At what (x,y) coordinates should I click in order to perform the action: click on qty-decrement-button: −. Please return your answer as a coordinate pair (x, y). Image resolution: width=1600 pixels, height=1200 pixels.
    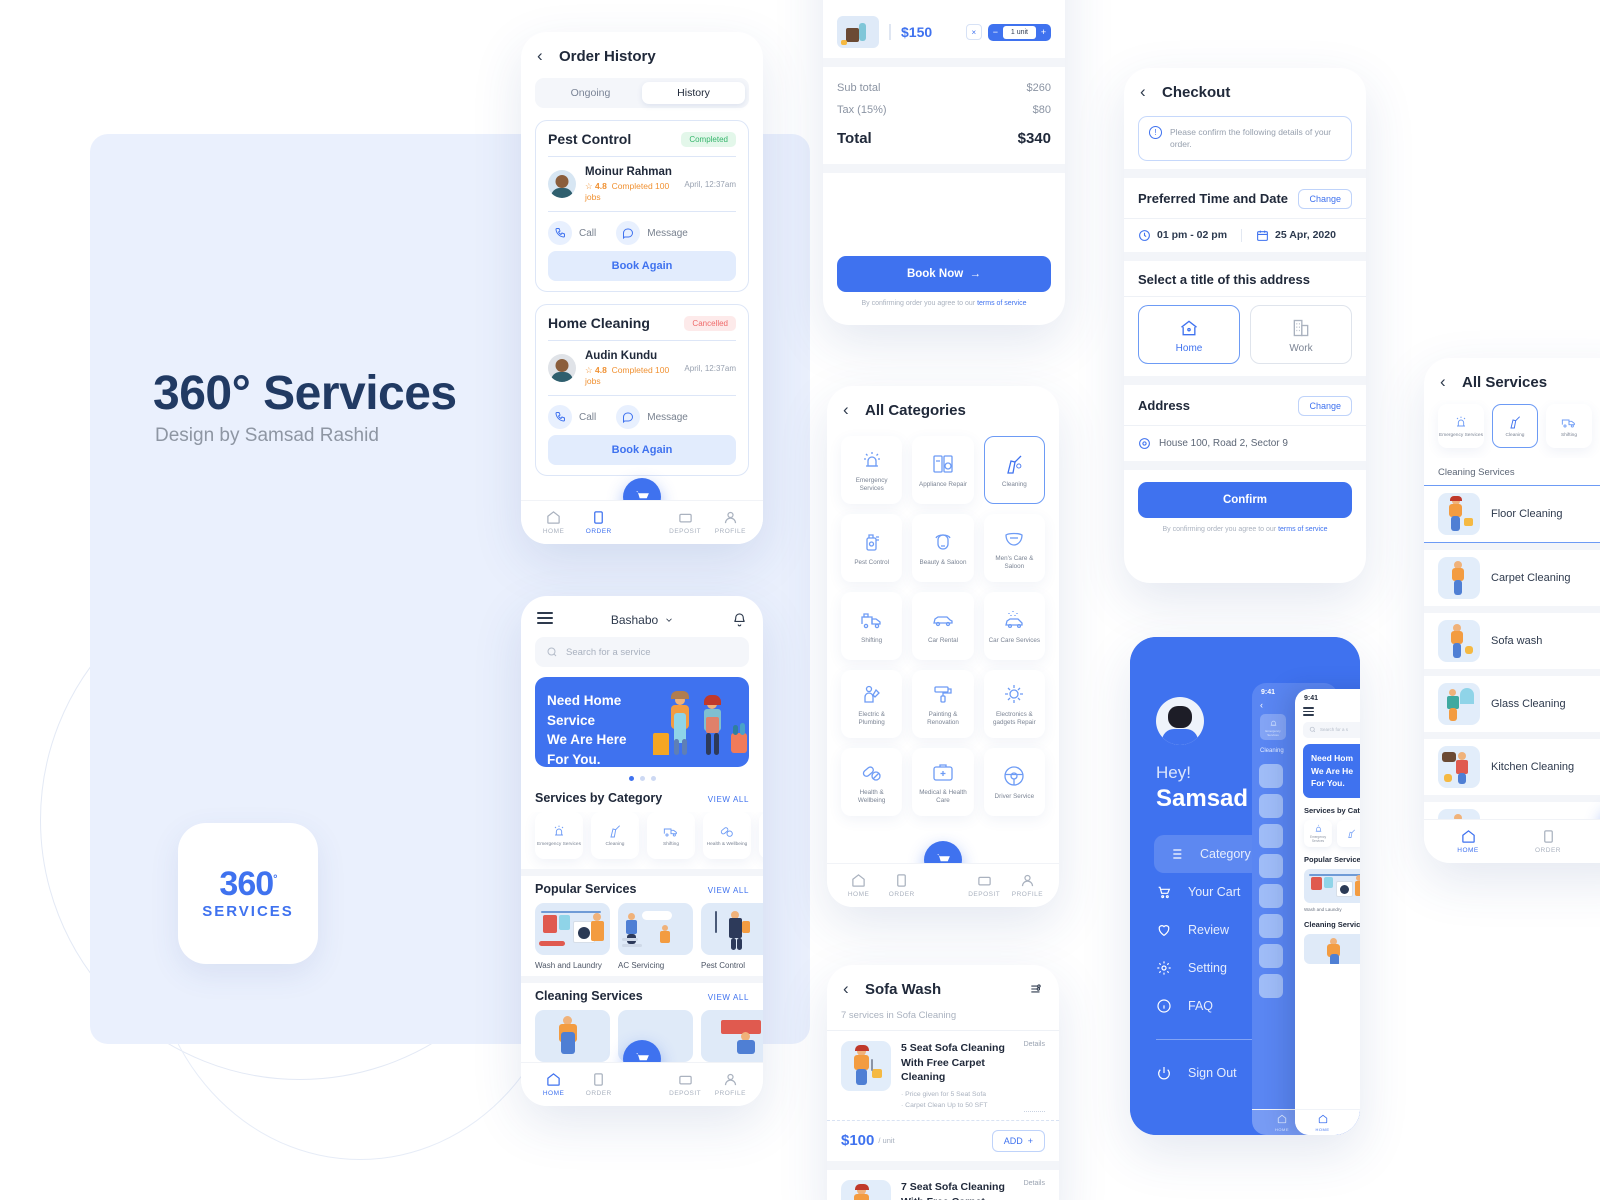
    Looking at the image, I should click on (995, 32).